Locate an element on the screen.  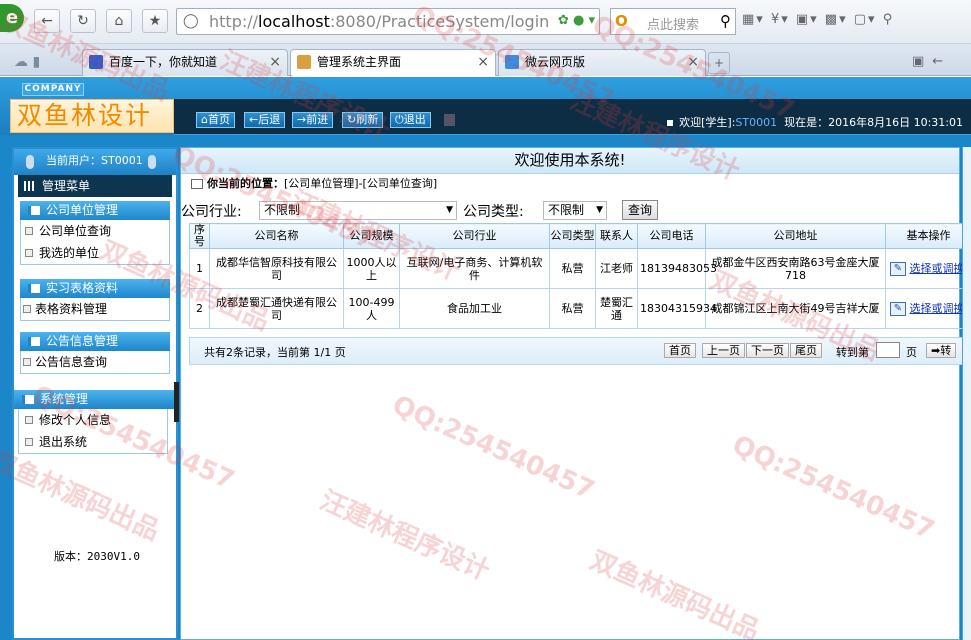
type-label: 公司类型: is located at coordinates (493, 212).